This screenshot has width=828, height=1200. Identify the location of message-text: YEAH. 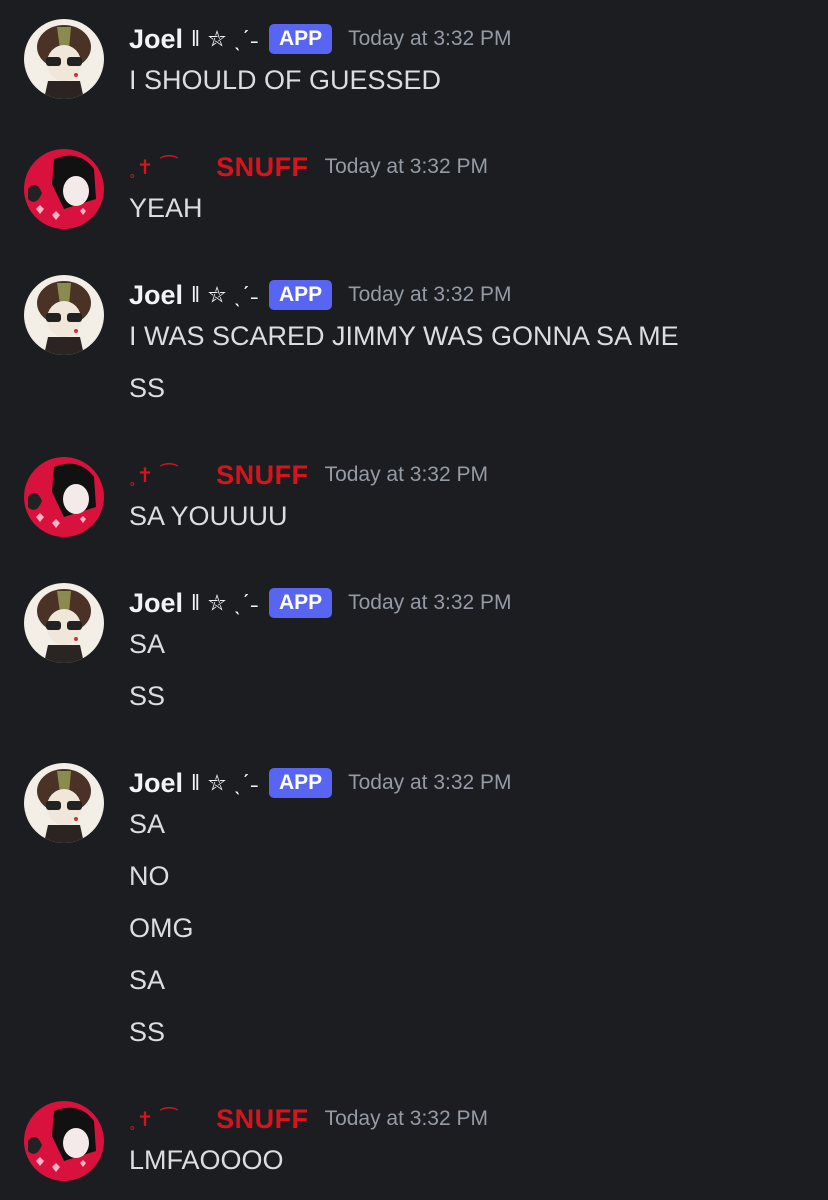
(166, 208).